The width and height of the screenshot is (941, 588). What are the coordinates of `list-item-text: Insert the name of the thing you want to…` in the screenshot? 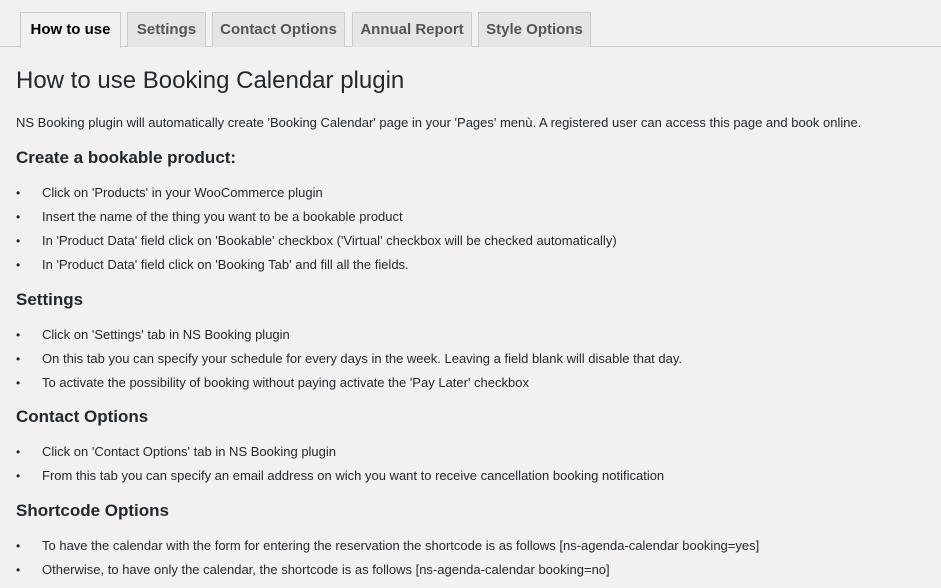 It's located at (222, 216).